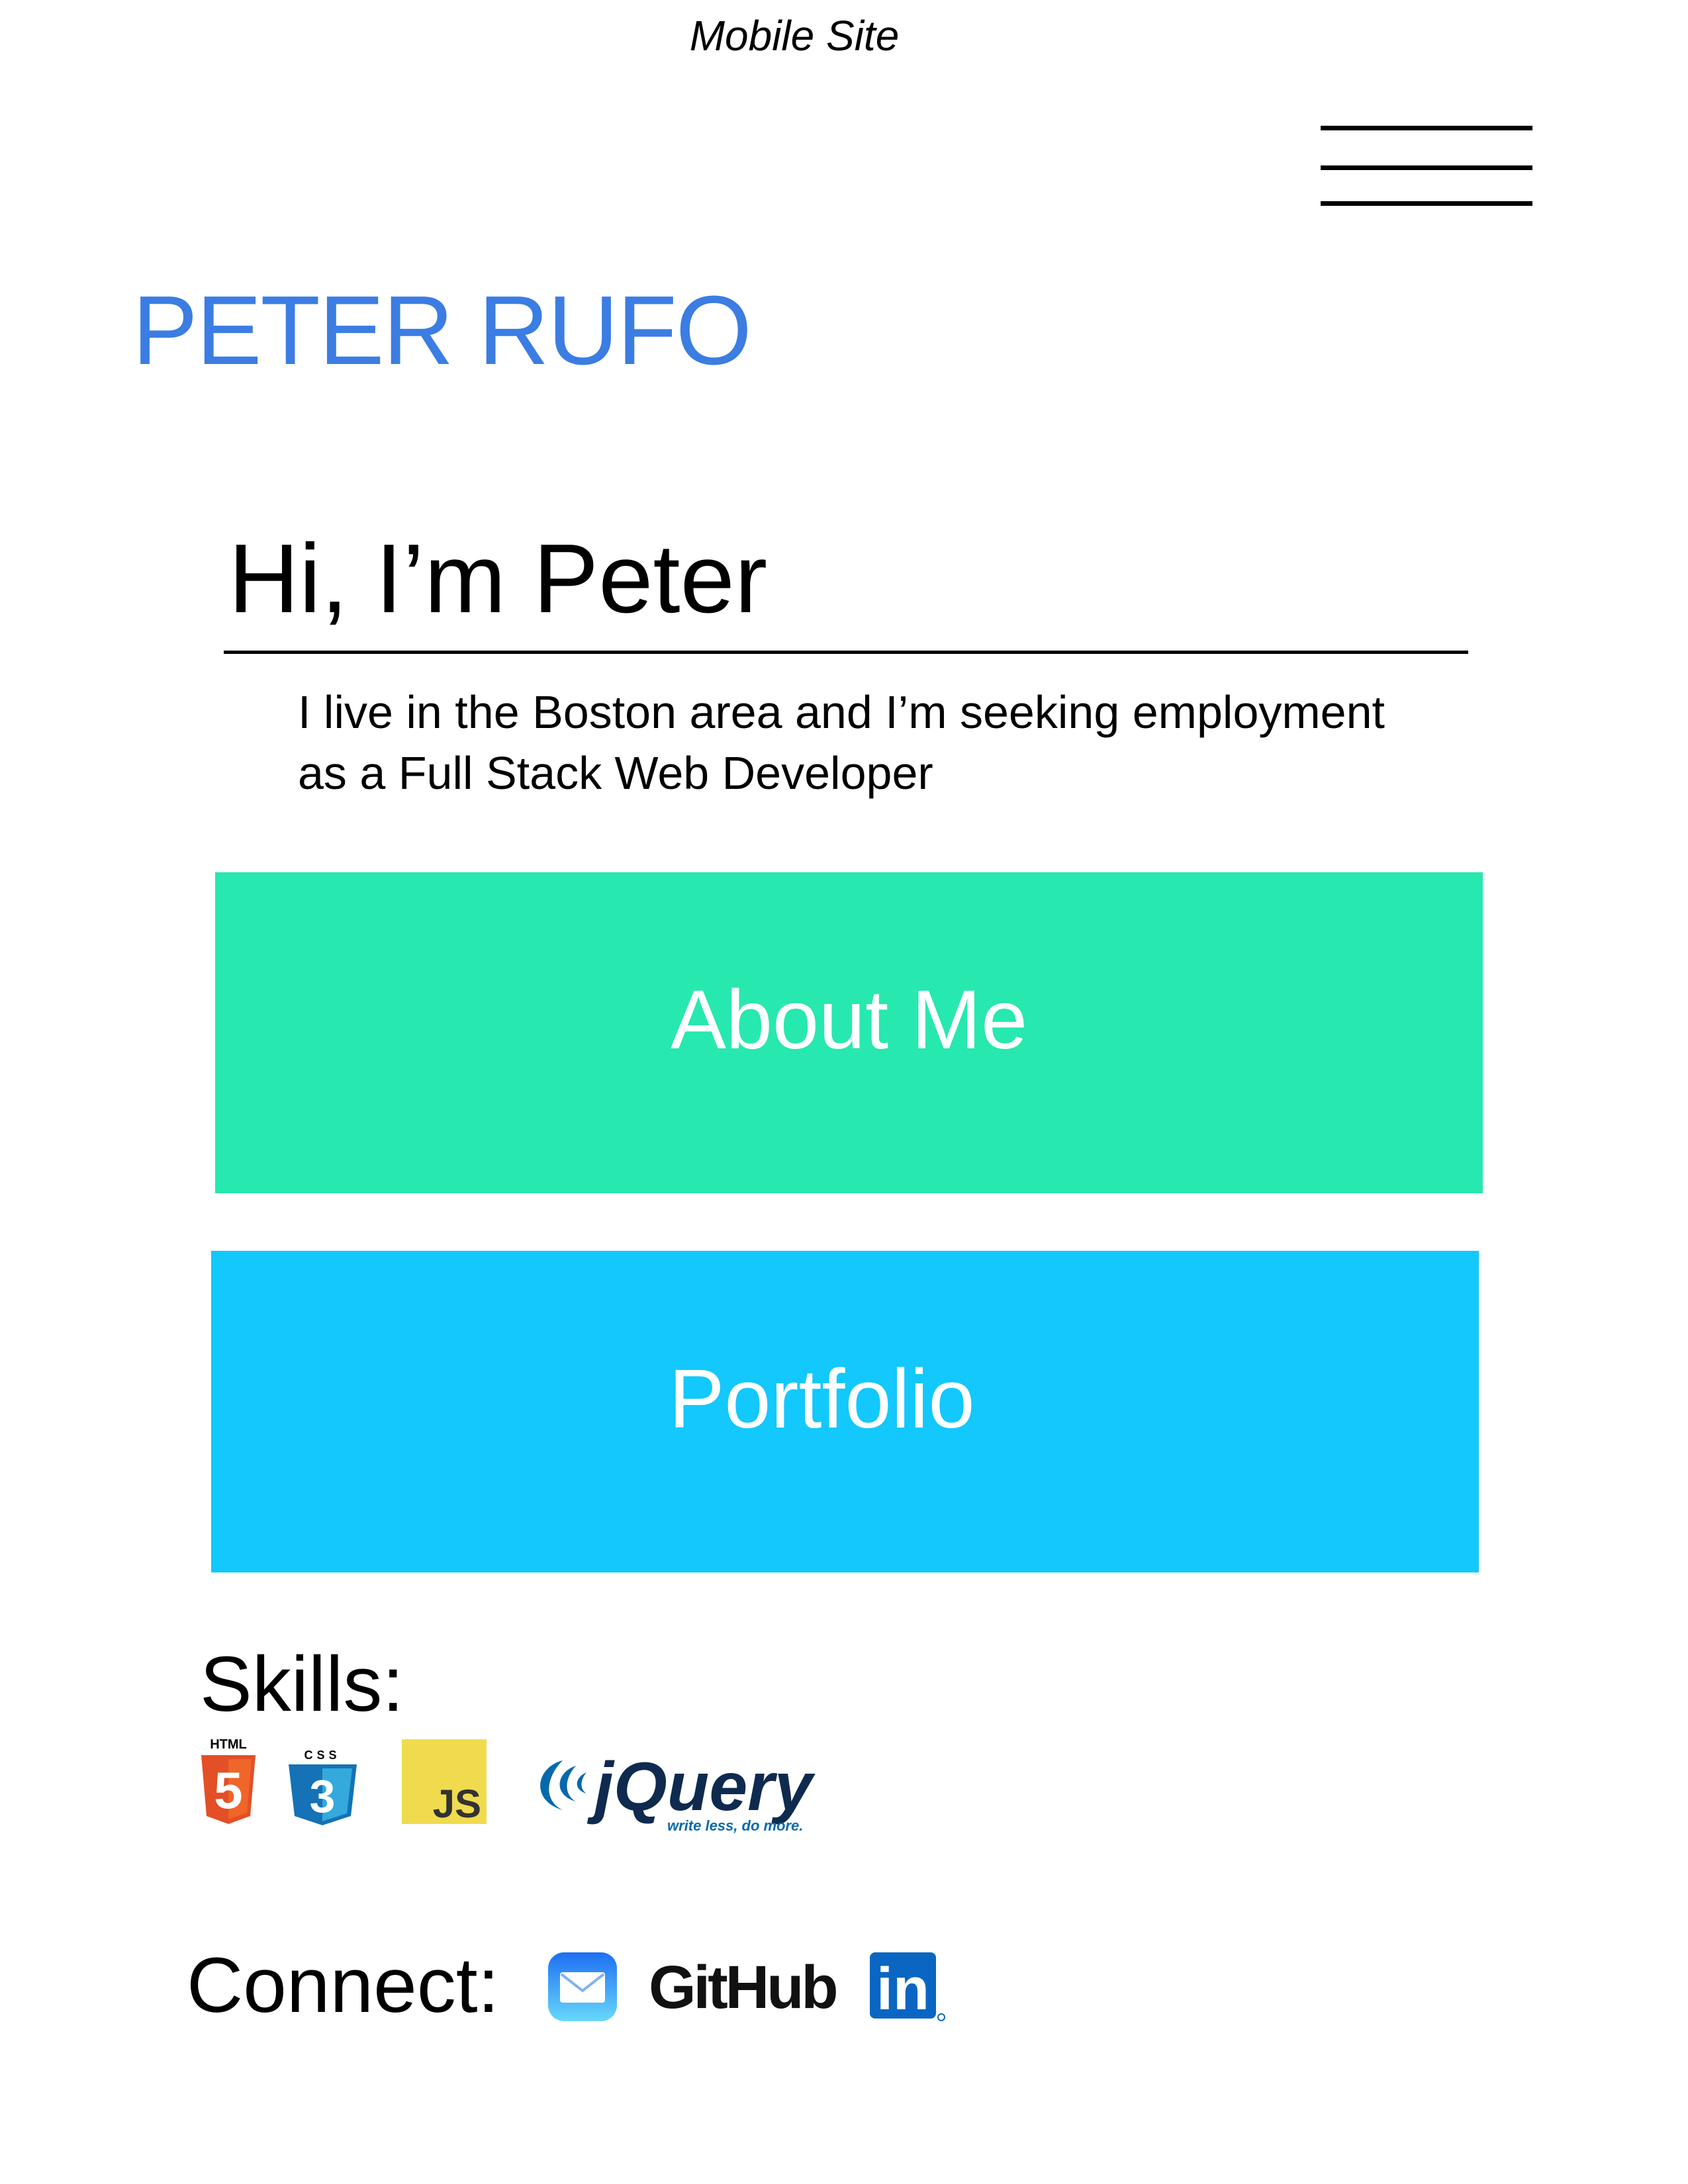 The image size is (1688, 2184). What do you see at coordinates (323, 1796) in the screenshot?
I see `css3-logo-glyph: 3` at bounding box center [323, 1796].